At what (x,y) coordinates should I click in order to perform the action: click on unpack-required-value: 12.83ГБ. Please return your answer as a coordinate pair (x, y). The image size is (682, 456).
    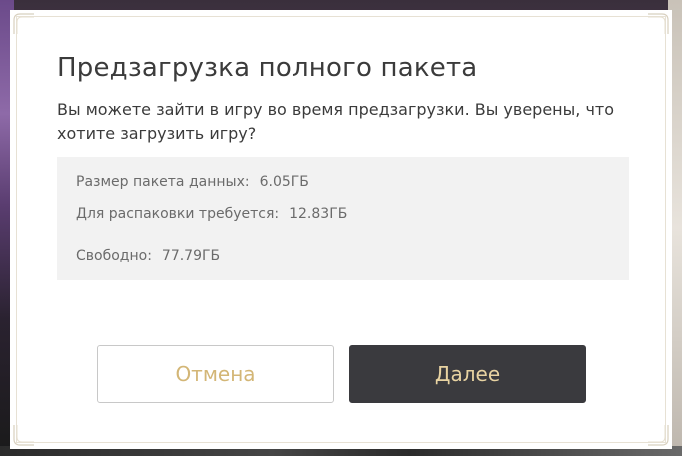
    Looking at the image, I should click on (318, 214).